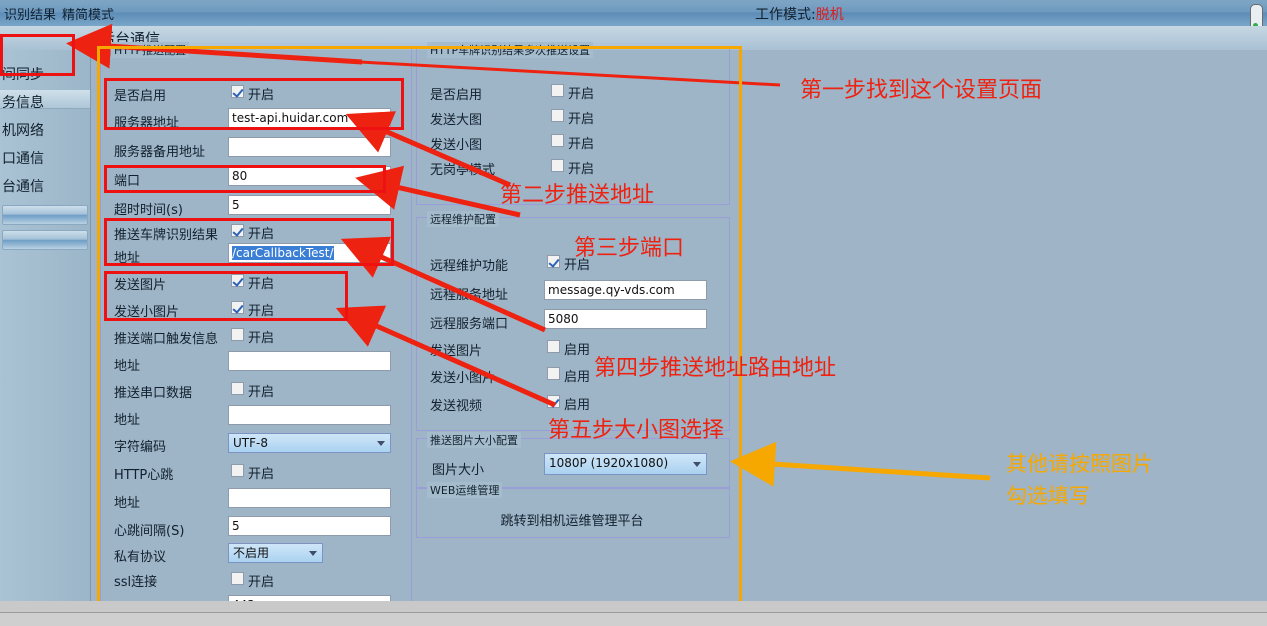  What do you see at coordinates (45, 103) in the screenshot?
I see `sidebar-item-service-info: 务信息` at bounding box center [45, 103].